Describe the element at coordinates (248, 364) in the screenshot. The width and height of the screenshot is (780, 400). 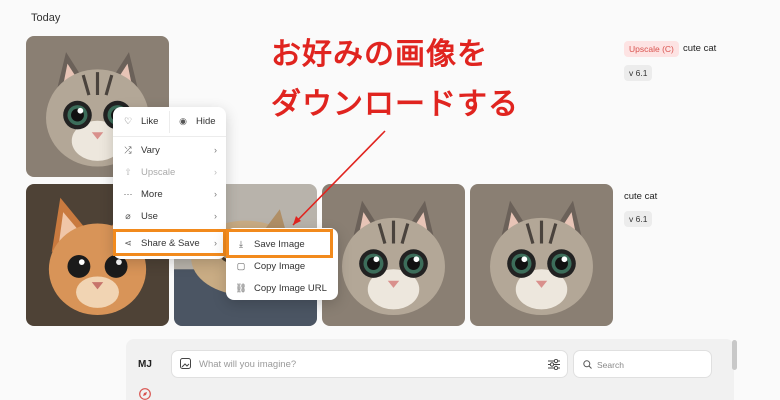
I see `imagine-placeholder: What will you imagine?` at that location.